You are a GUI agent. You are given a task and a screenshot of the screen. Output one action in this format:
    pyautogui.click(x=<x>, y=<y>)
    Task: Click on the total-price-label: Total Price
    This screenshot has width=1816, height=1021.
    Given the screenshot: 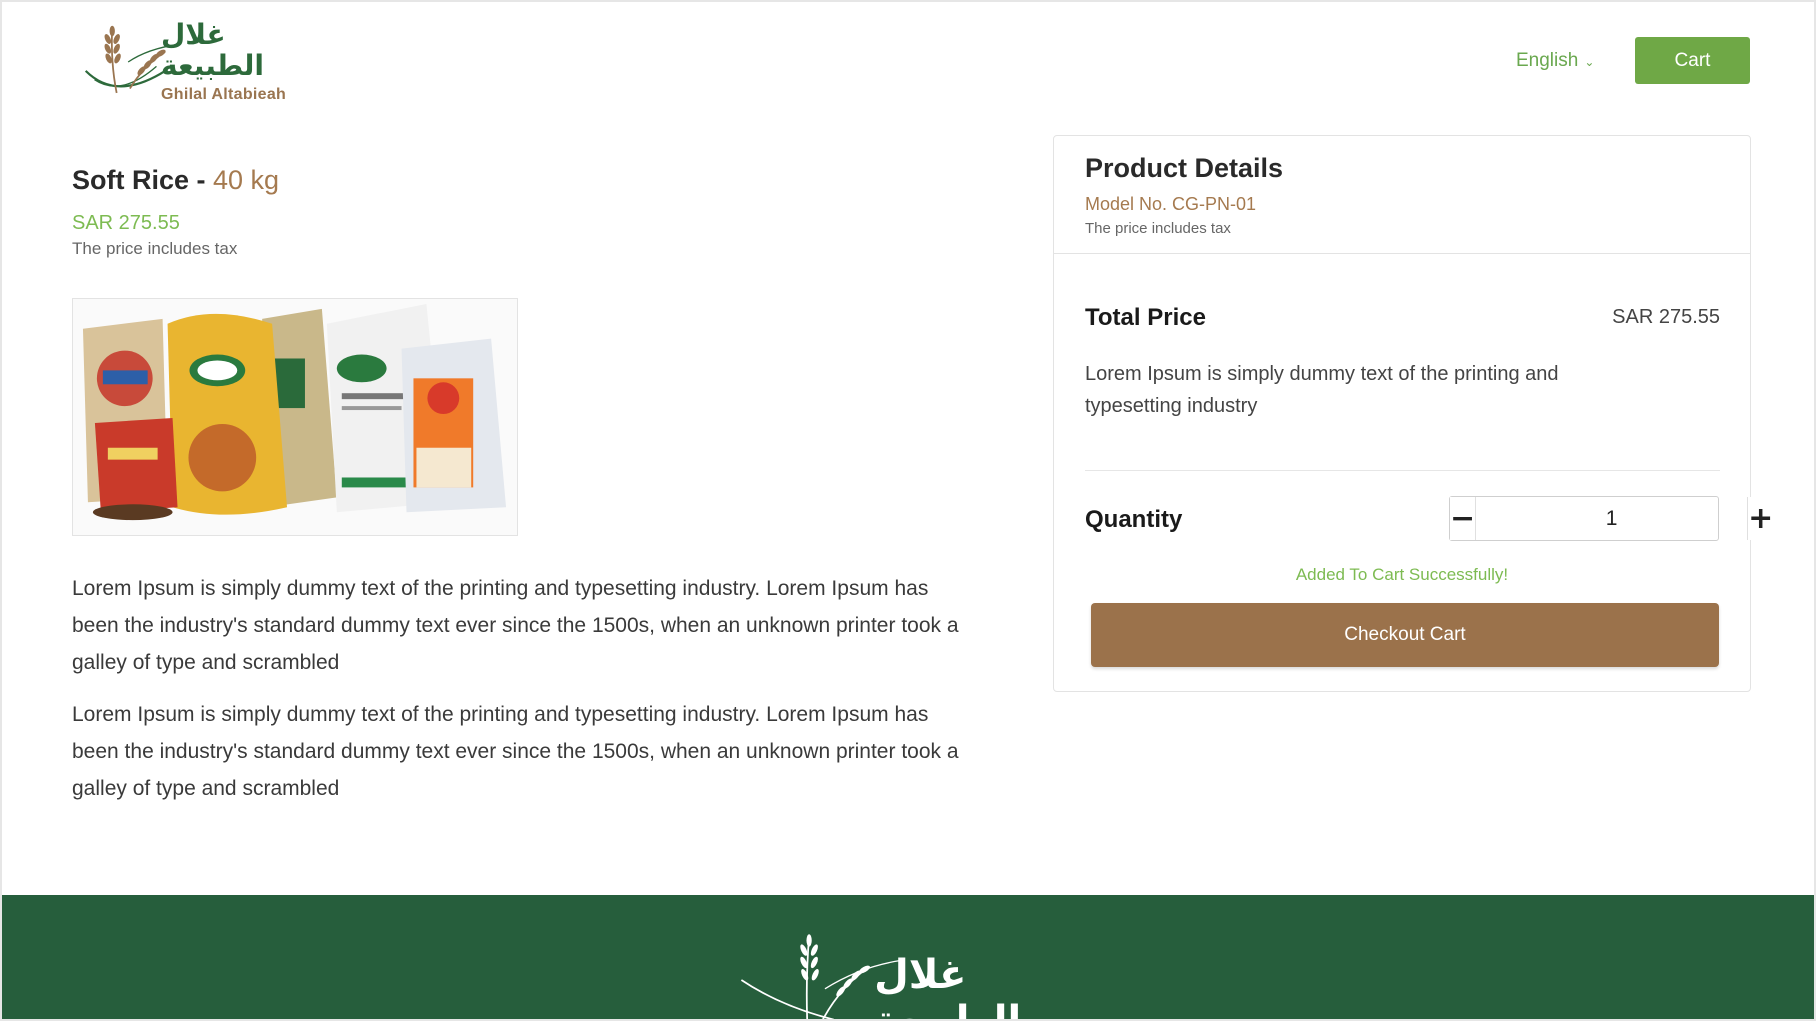 What is the action you would take?
    pyautogui.click(x=1145, y=317)
    